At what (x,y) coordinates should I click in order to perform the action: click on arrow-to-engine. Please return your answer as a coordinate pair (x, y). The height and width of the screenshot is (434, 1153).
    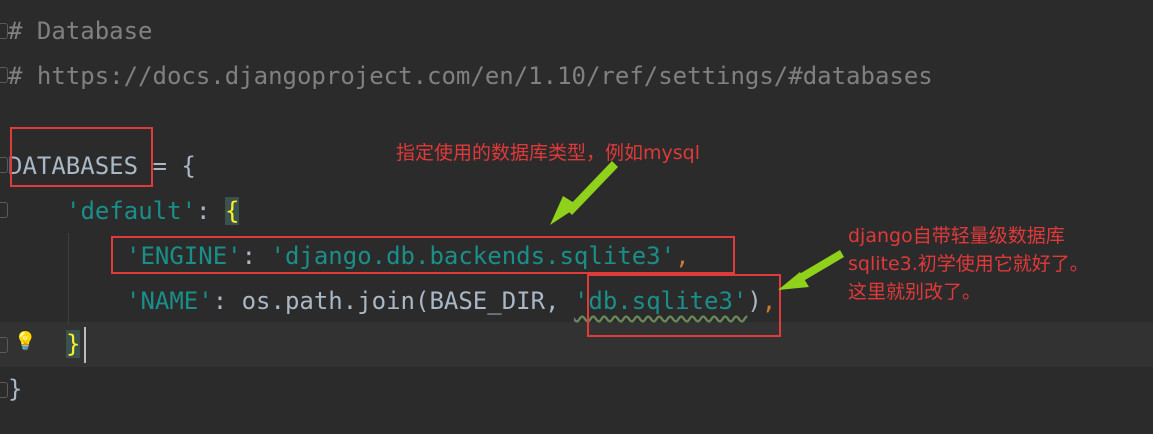
    Looking at the image, I should click on (584, 193).